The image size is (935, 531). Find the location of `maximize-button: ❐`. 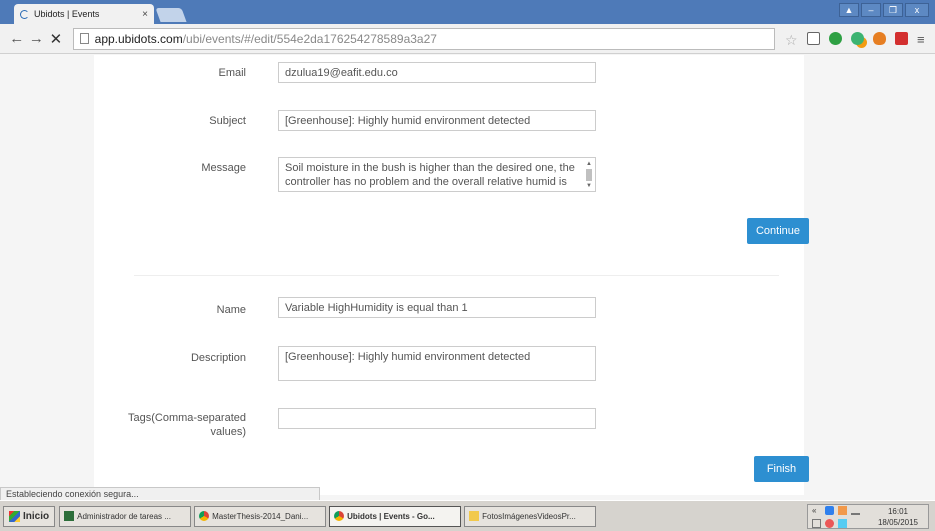

maximize-button: ❐ is located at coordinates (893, 10).